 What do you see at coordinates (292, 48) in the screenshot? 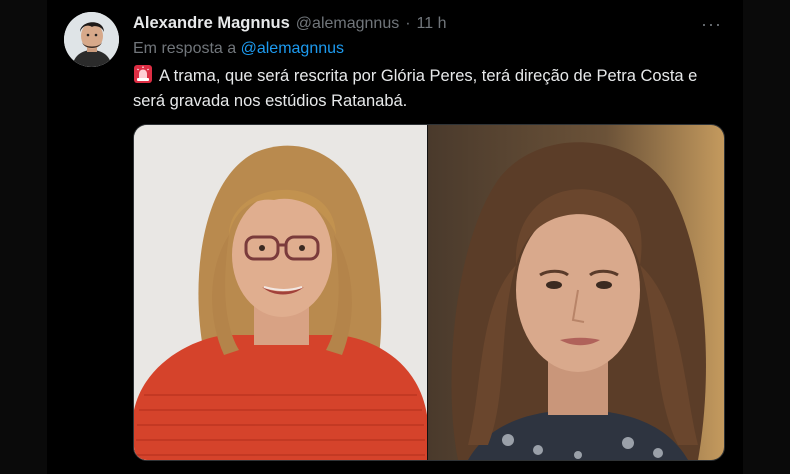
I see `reply-mention-link: @alemagnnus` at bounding box center [292, 48].